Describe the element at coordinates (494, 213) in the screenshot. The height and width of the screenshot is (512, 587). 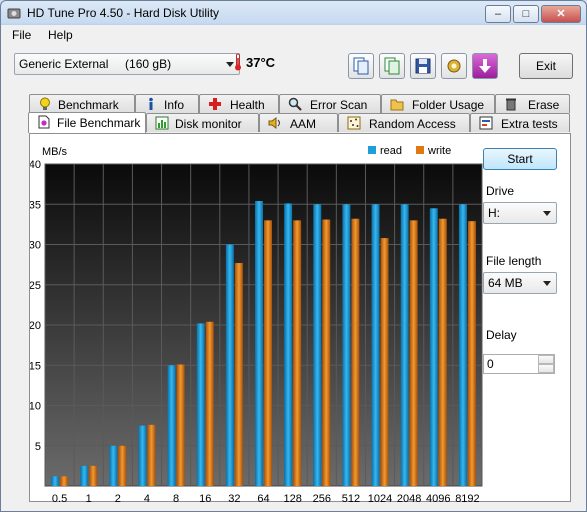
I see `drive-letter-value: H:` at that location.